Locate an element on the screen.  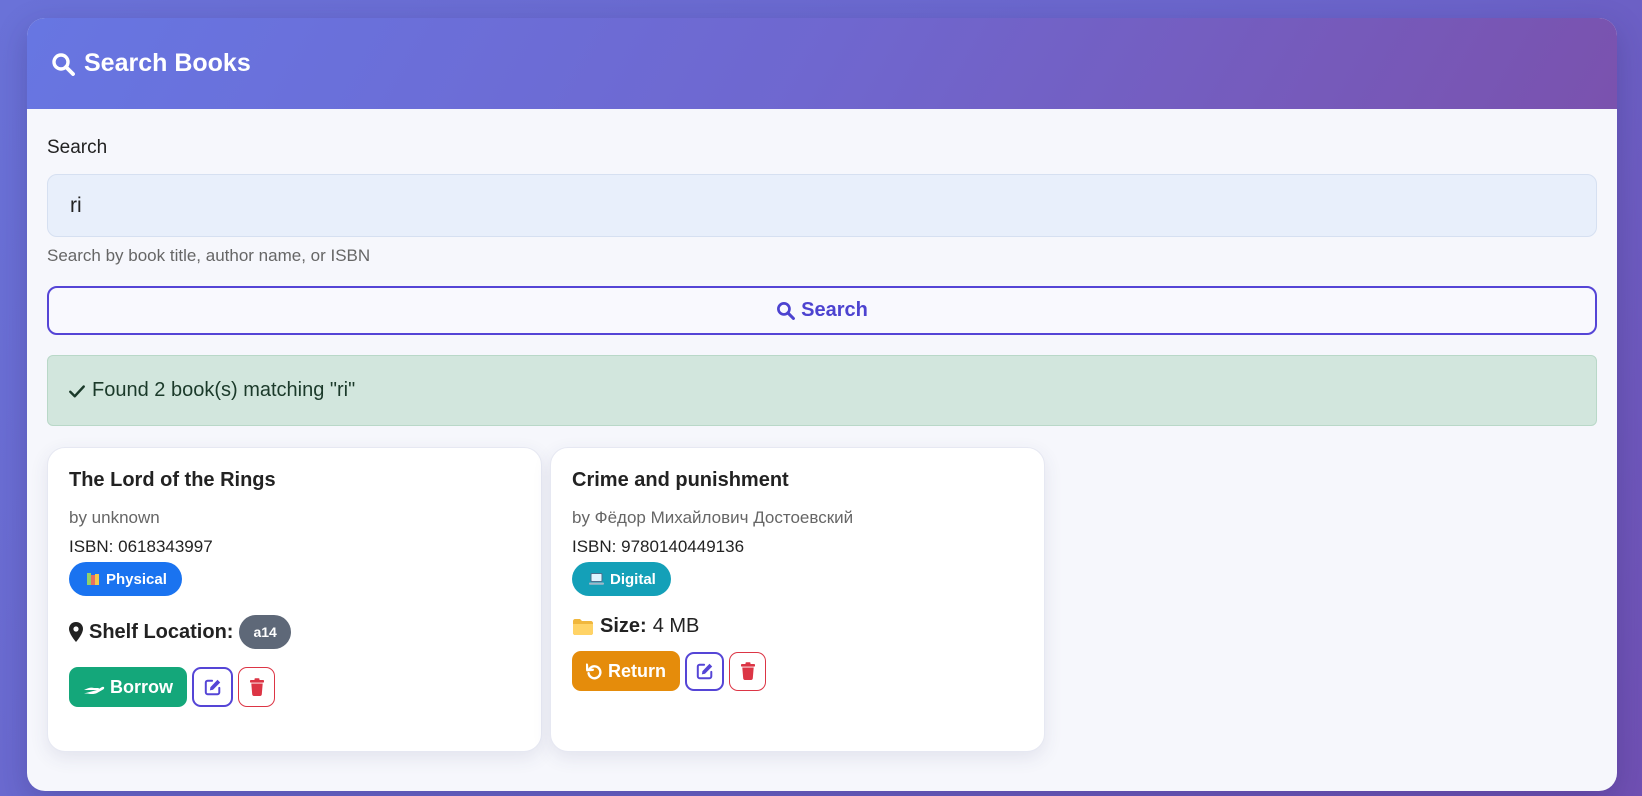
hand-holding-icon is located at coordinates (94, 690).